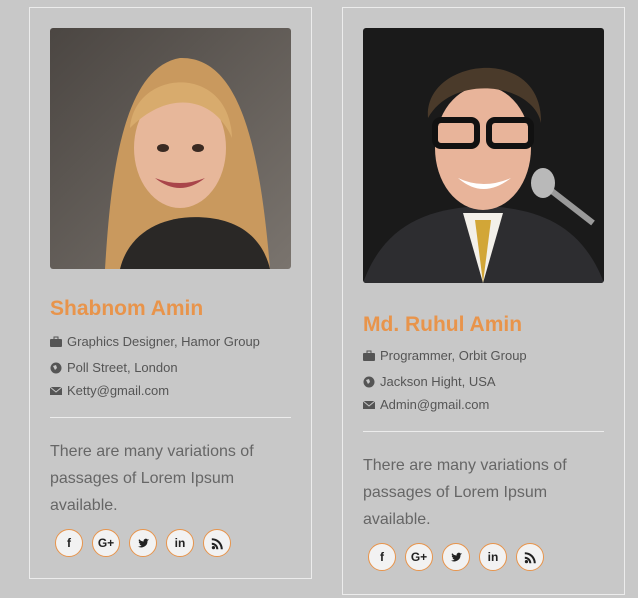  I want to click on email-text: Ketty@gmail.com, so click(118, 390).